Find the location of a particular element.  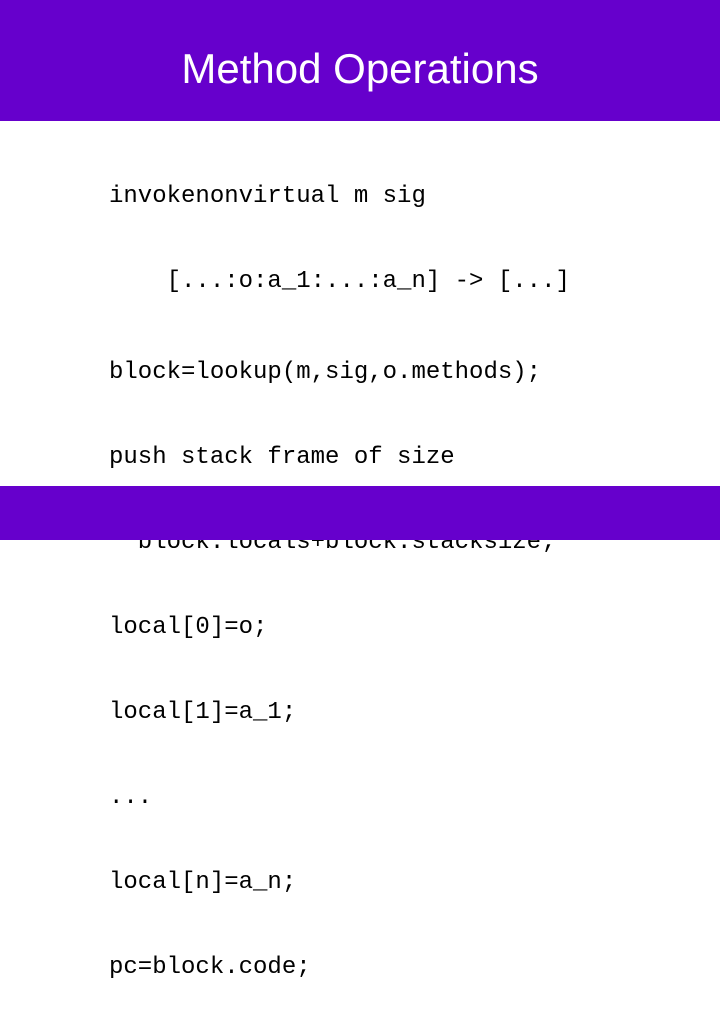

title-band: Method Operations is located at coordinates (360, 60).